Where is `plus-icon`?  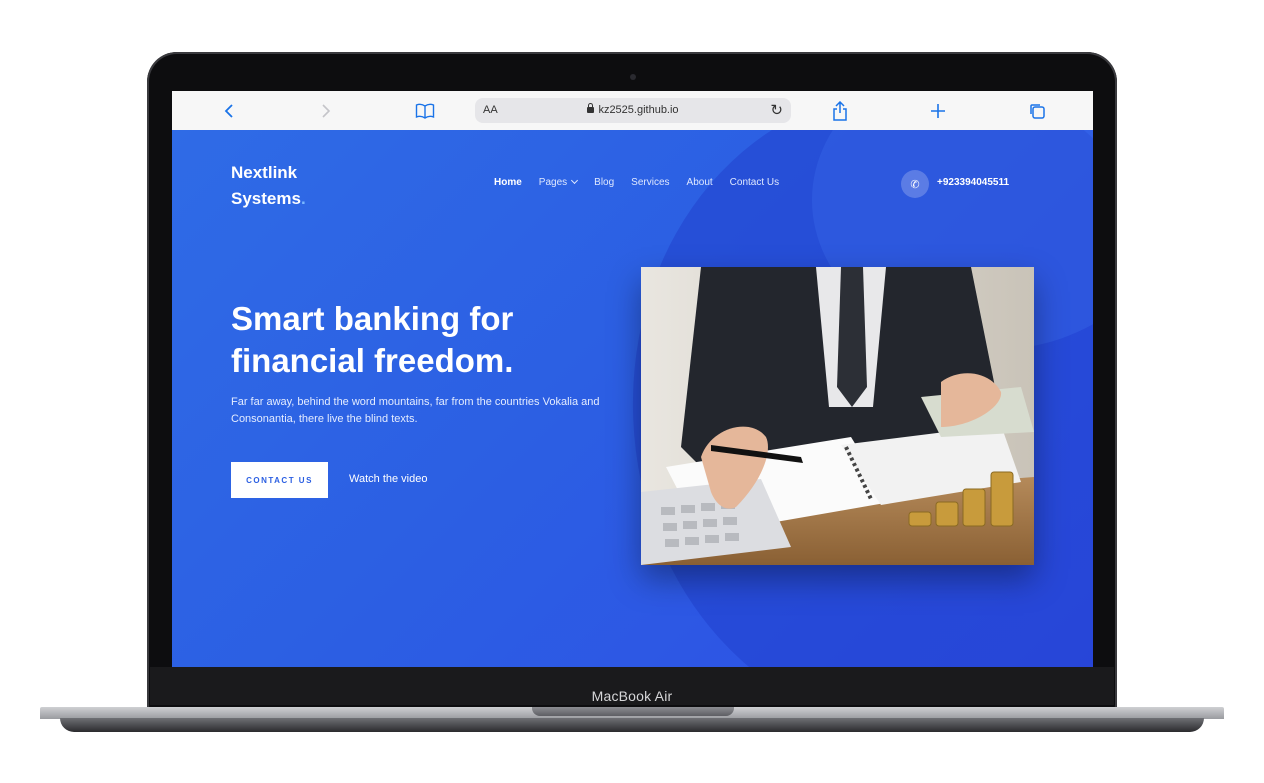 plus-icon is located at coordinates (938, 111).